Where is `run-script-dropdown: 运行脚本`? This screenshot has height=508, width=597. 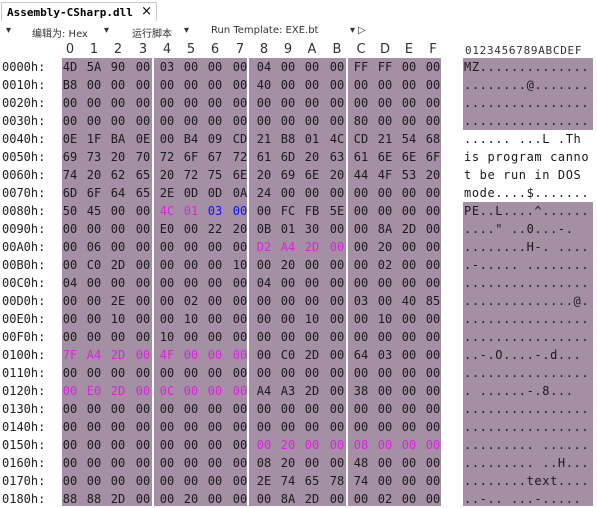 run-script-dropdown: 运行脚本 is located at coordinates (152, 32).